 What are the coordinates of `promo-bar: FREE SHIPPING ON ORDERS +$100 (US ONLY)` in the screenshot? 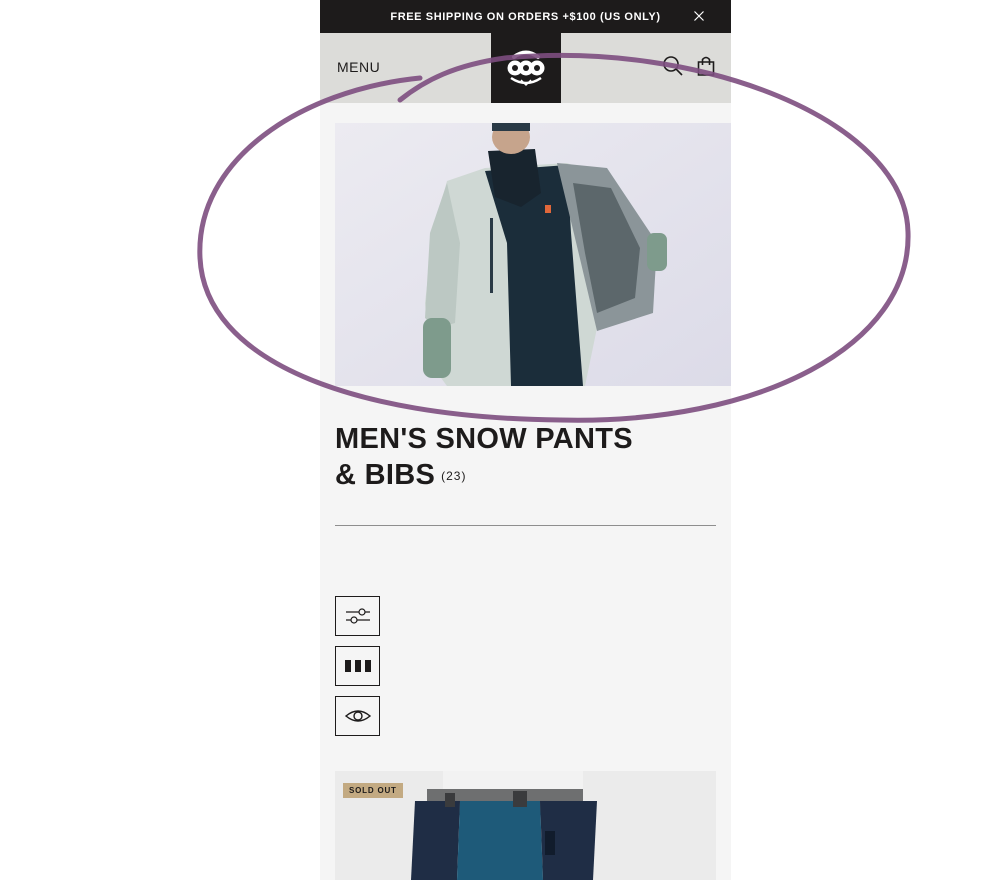 It's located at (525, 16).